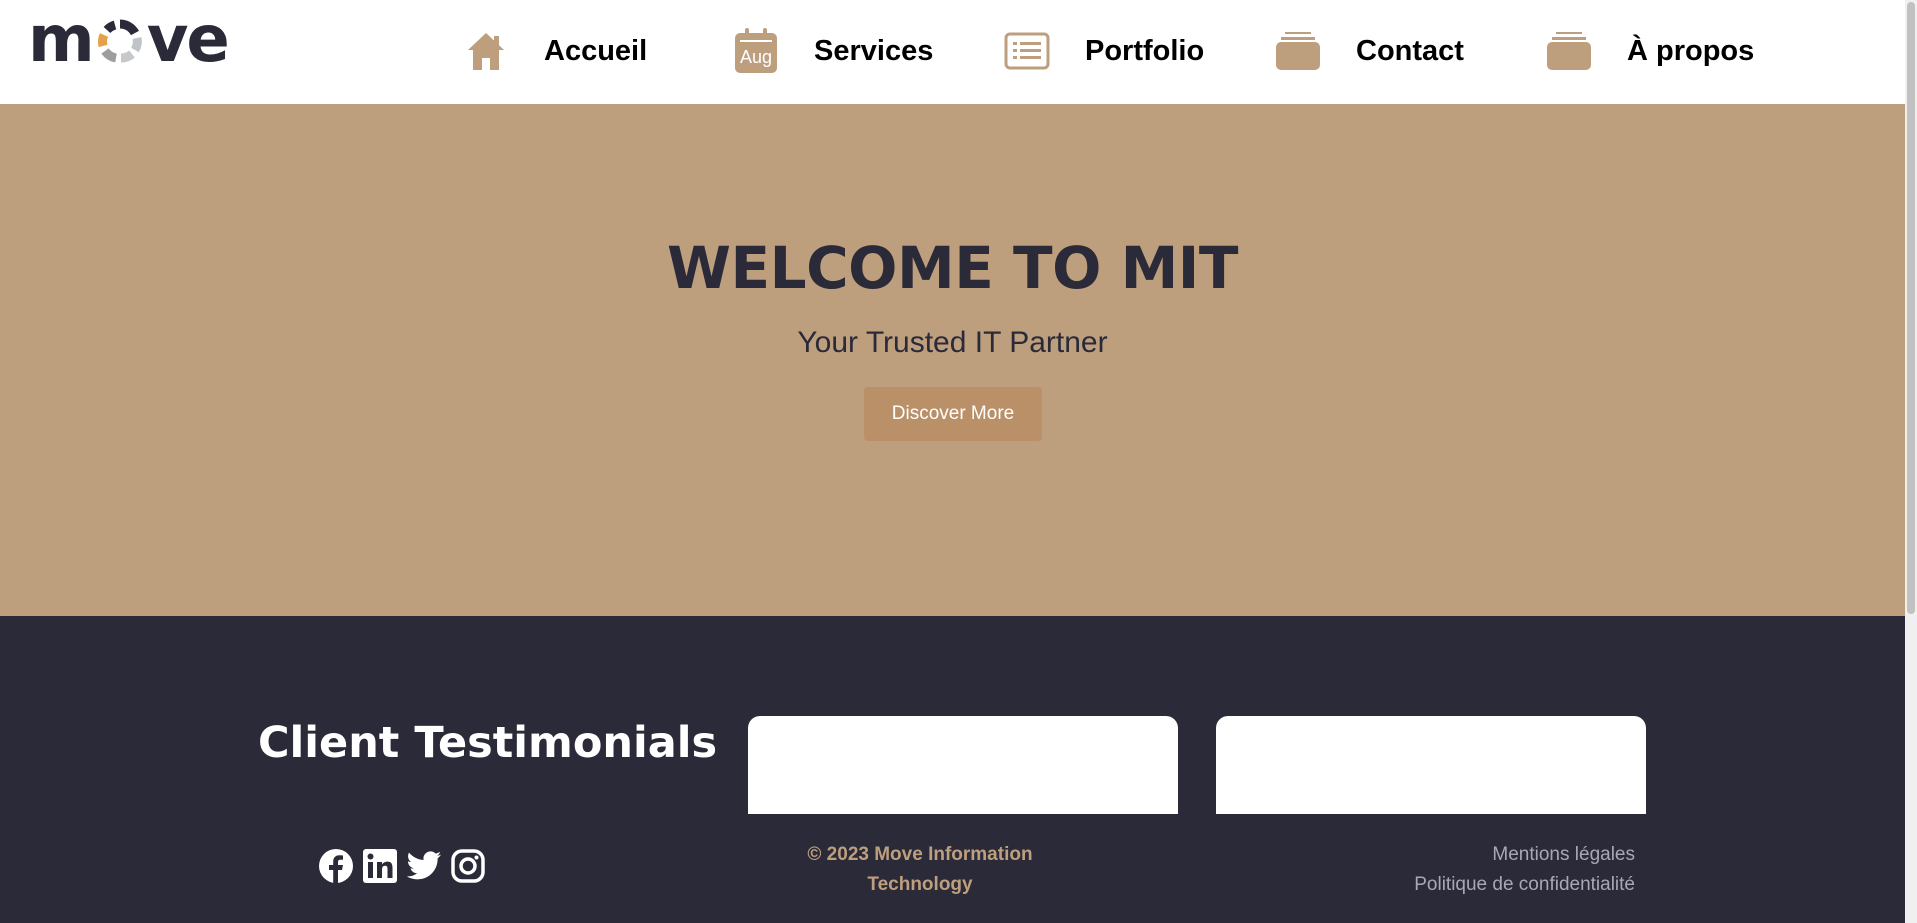  I want to click on copyright-line2: Technology, so click(920, 884).